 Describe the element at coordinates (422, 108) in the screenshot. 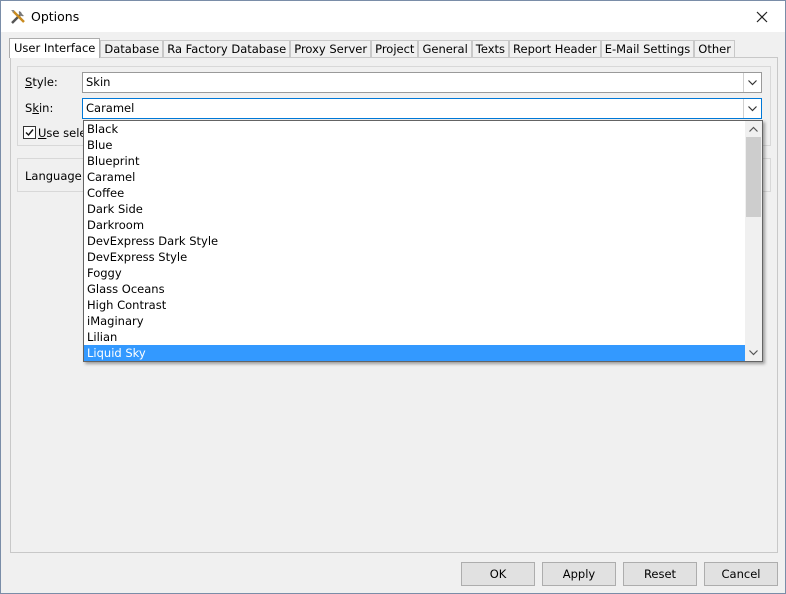

I see `skin-combobox: Caramel` at that location.